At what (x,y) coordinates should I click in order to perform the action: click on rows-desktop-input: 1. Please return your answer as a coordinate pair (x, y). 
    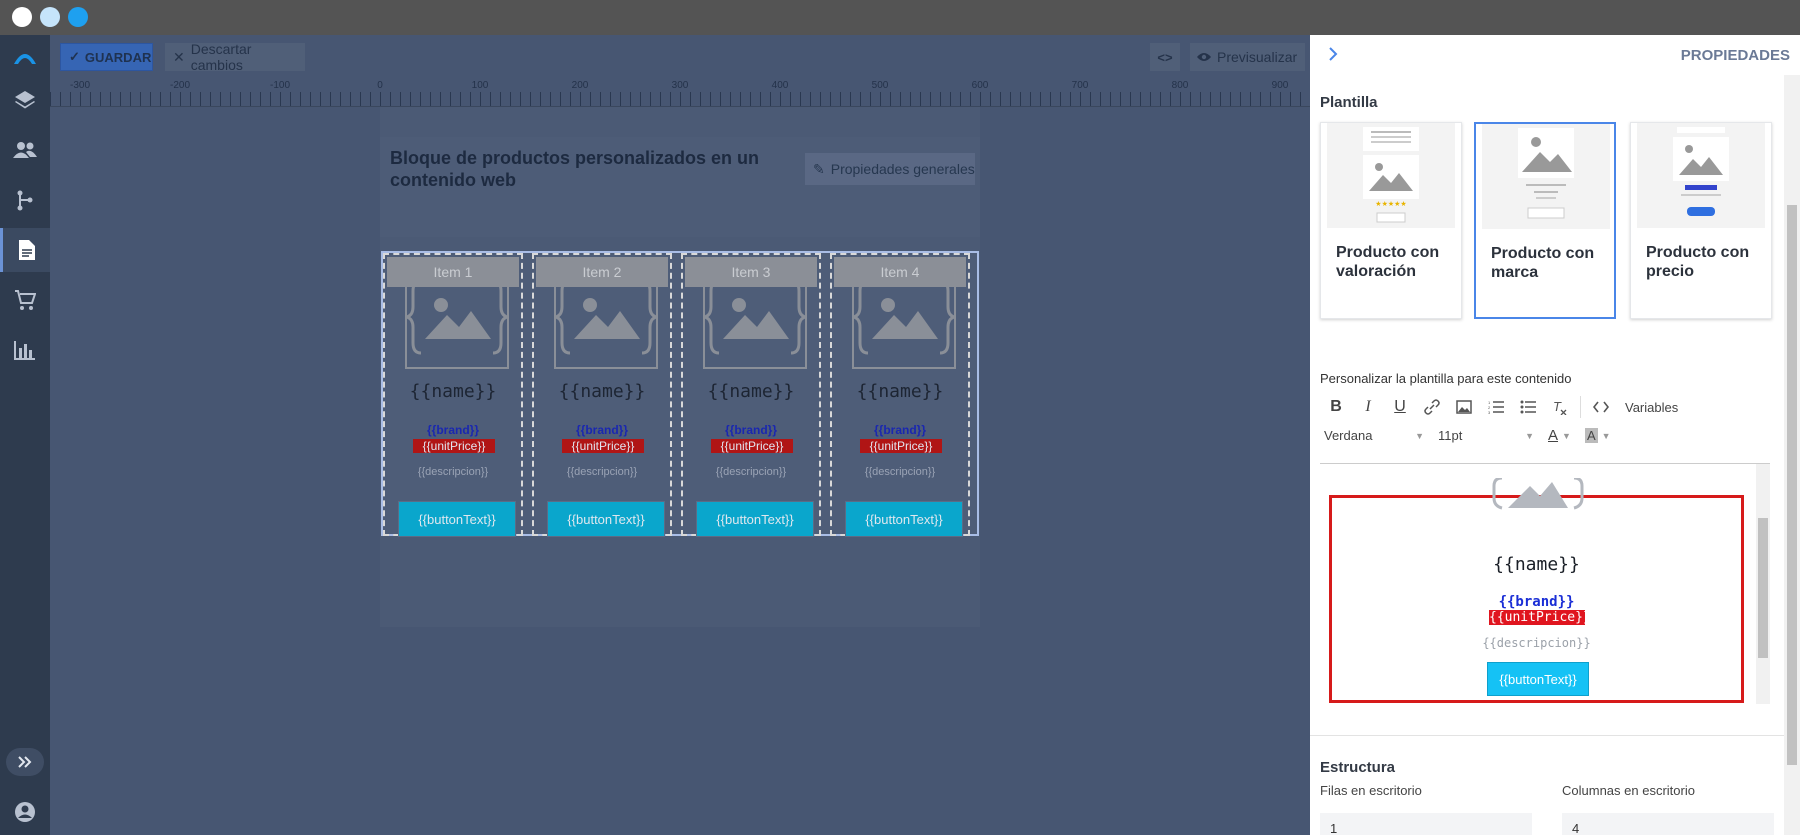
    Looking at the image, I should click on (1426, 824).